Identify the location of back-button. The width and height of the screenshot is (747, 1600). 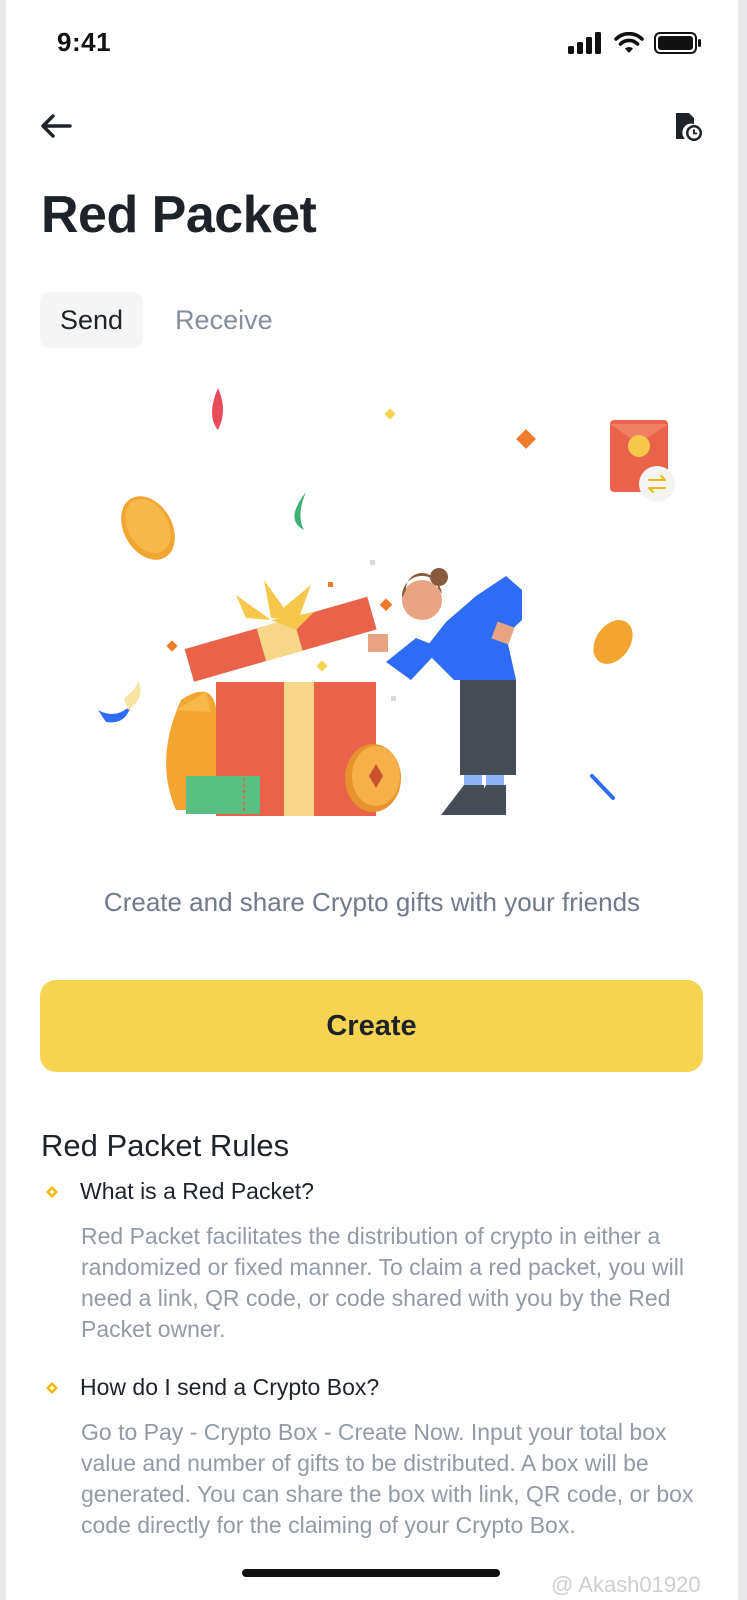
(56, 126).